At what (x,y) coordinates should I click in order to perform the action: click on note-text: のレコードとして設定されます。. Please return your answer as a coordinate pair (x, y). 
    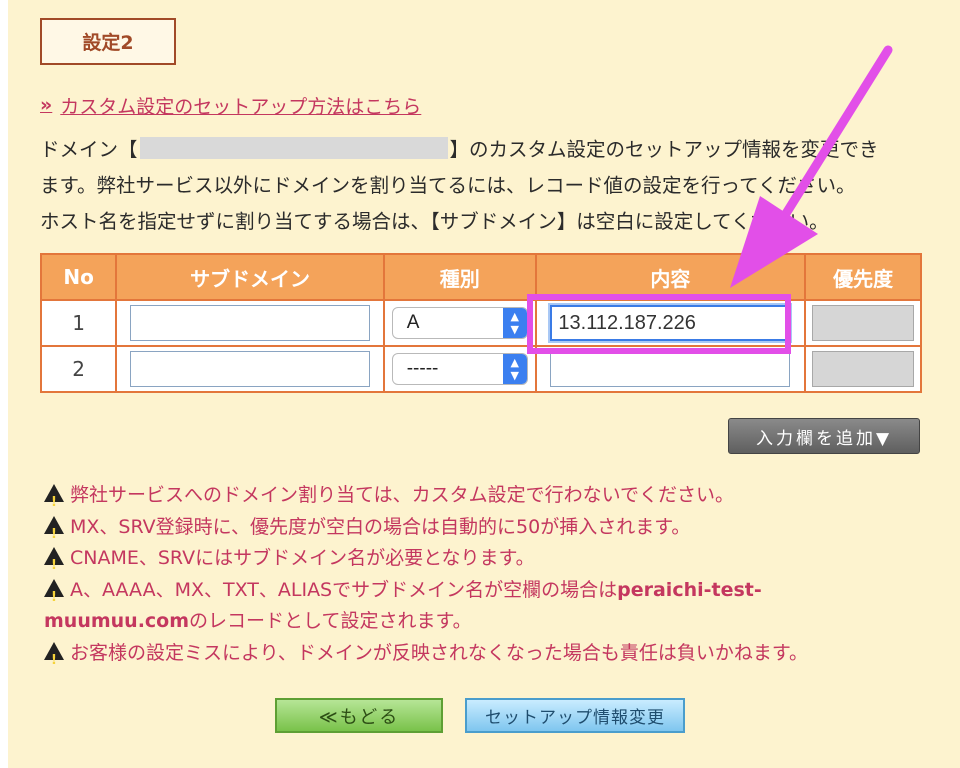
    Looking at the image, I should click on (330, 621).